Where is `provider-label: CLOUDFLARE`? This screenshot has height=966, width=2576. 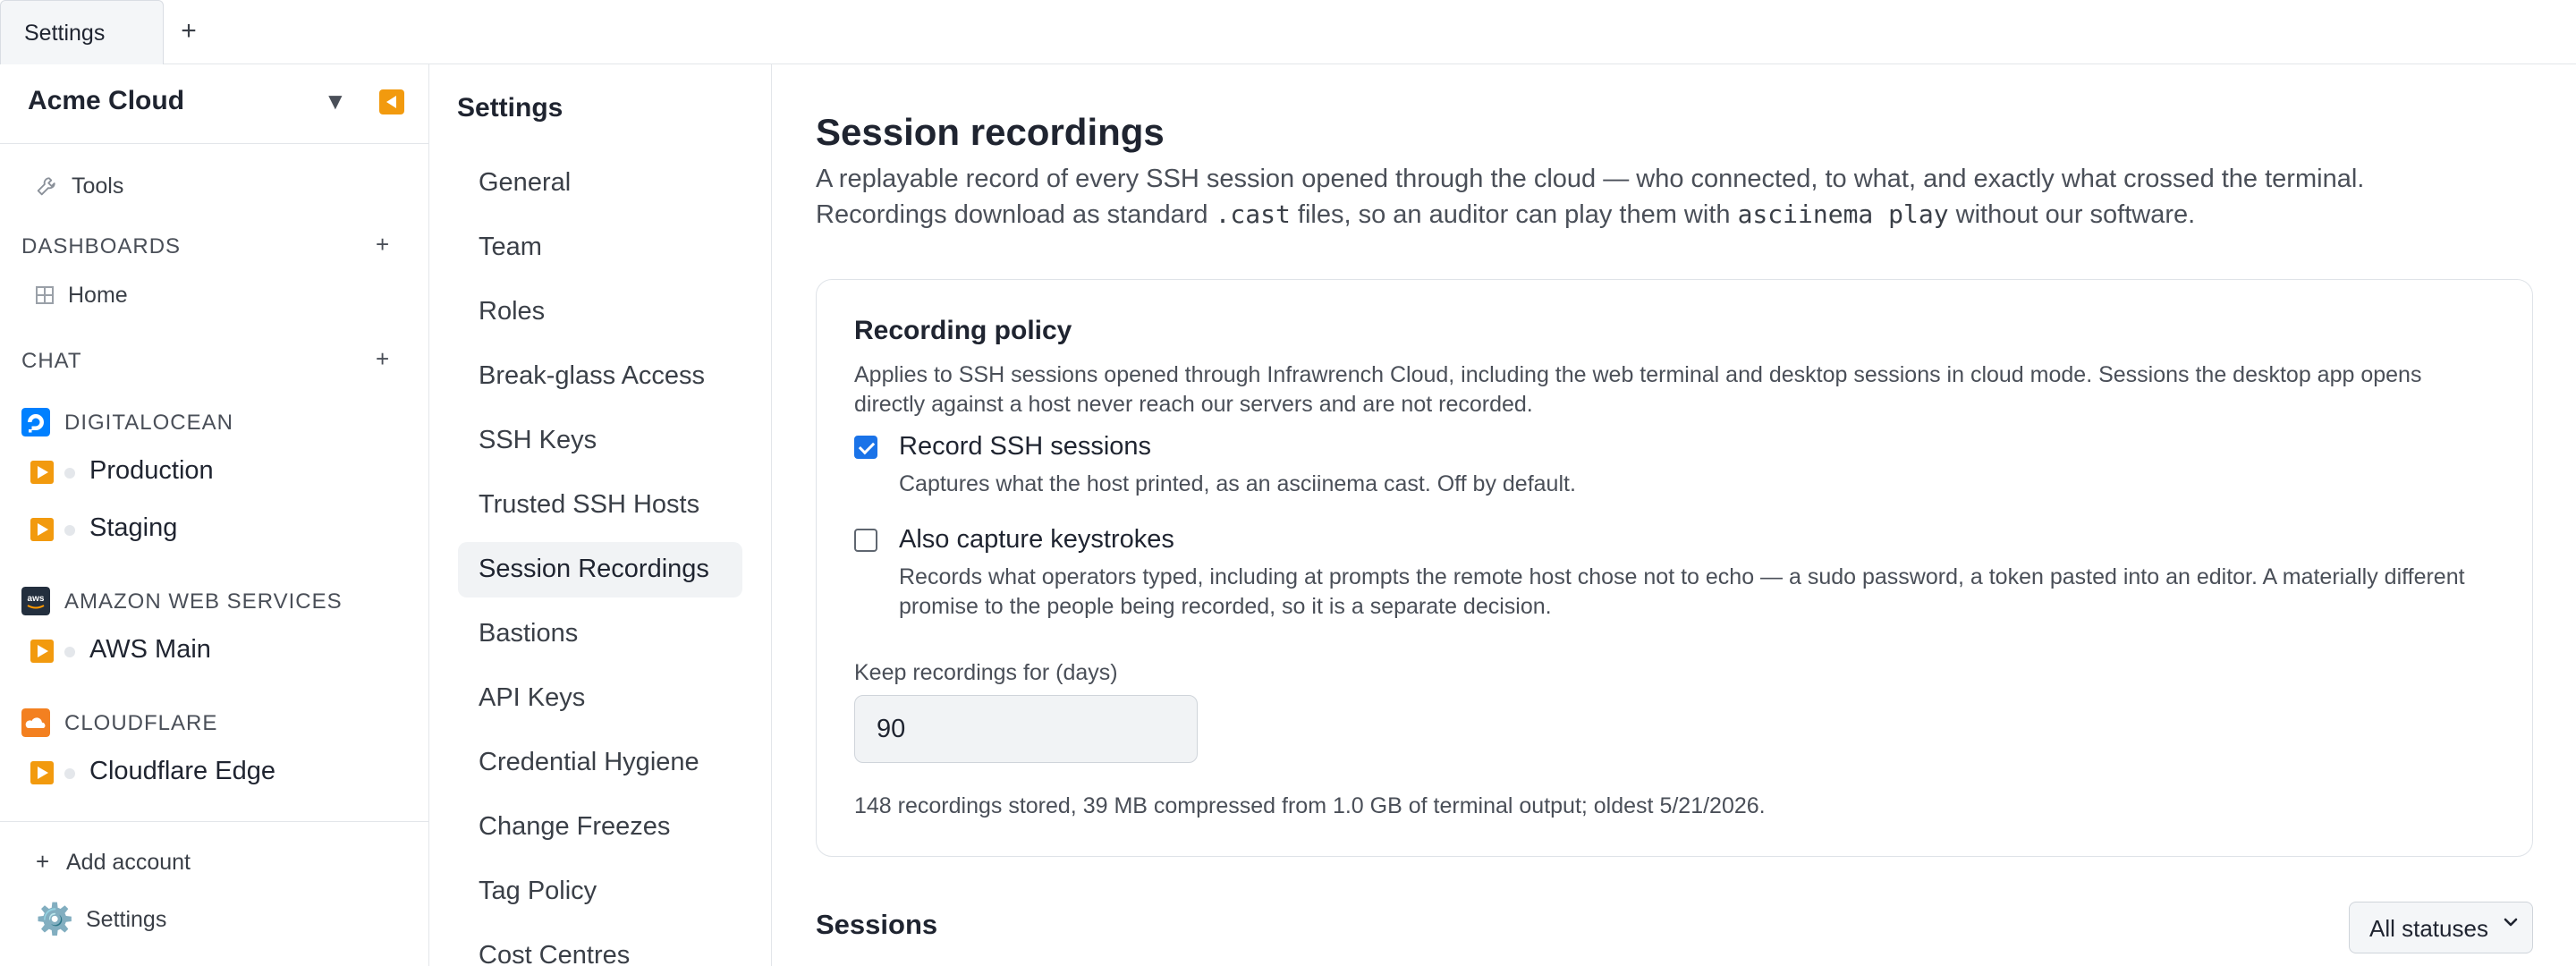
provider-label: CLOUDFLARE is located at coordinates (141, 723).